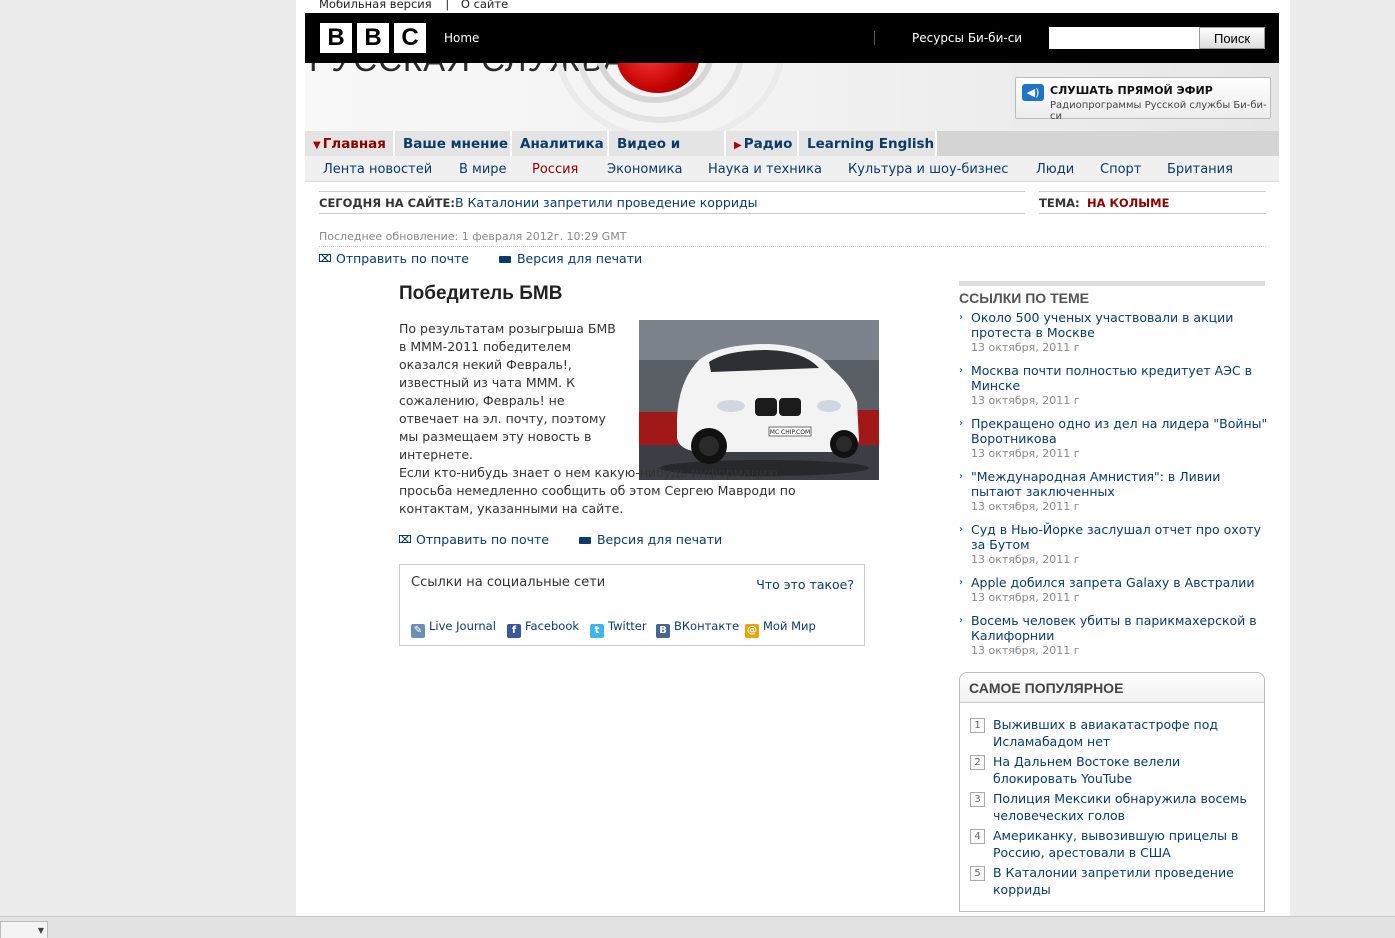  Describe the element at coordinates (1232, 38) in the screenshot. I see `search-button: Поиск` at that location.